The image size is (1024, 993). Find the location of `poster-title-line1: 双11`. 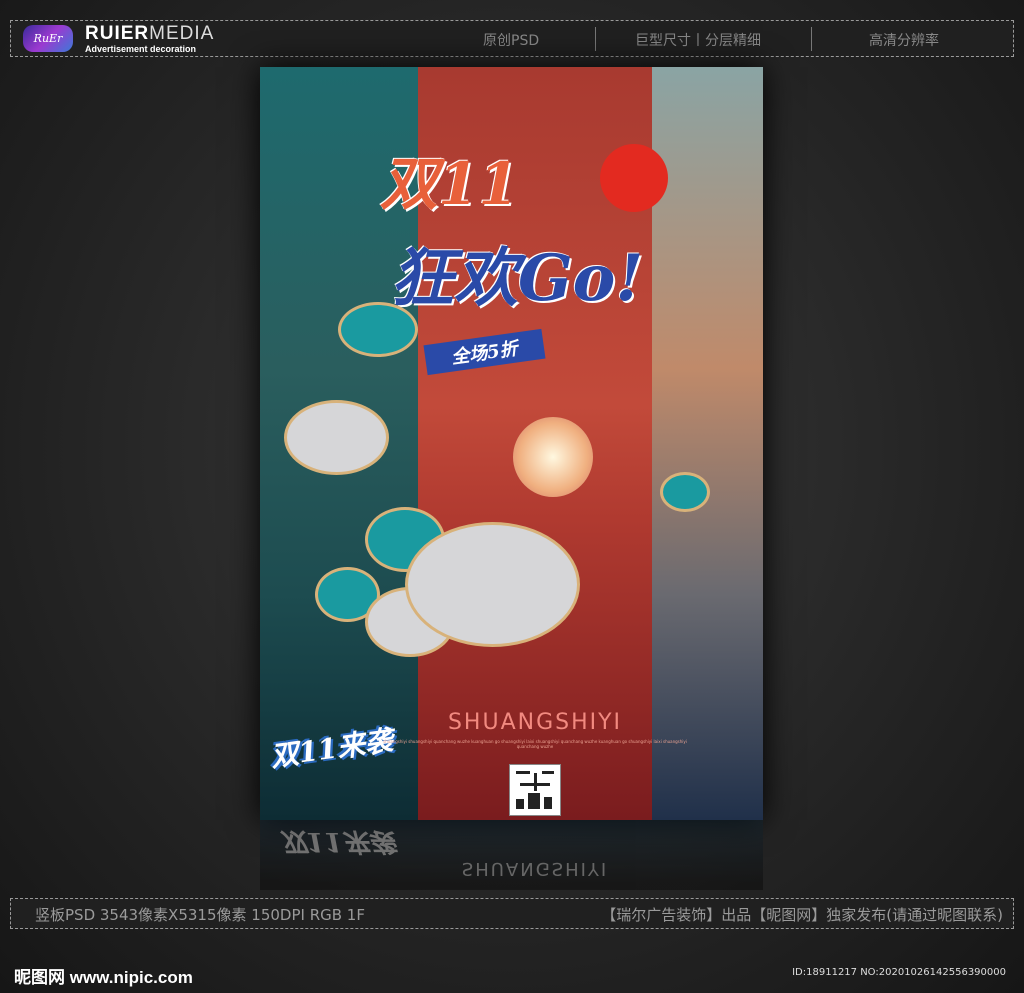

poster-title-line1: 双11 is located at coordinates (449, 184).